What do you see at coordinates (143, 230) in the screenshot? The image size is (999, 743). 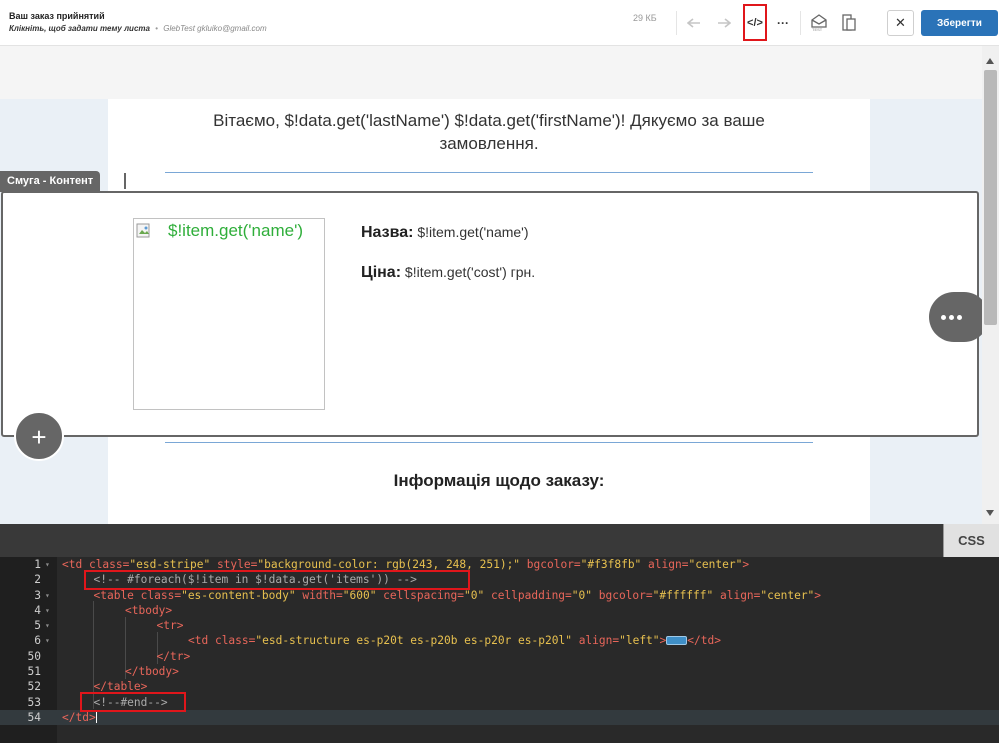 I see `broken-image-icon` at bounding box center [143, 230].